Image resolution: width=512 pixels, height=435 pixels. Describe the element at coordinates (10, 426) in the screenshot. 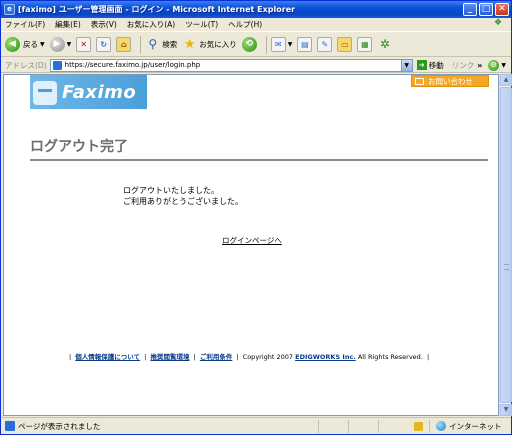

I see `page-done-icon` at that location.